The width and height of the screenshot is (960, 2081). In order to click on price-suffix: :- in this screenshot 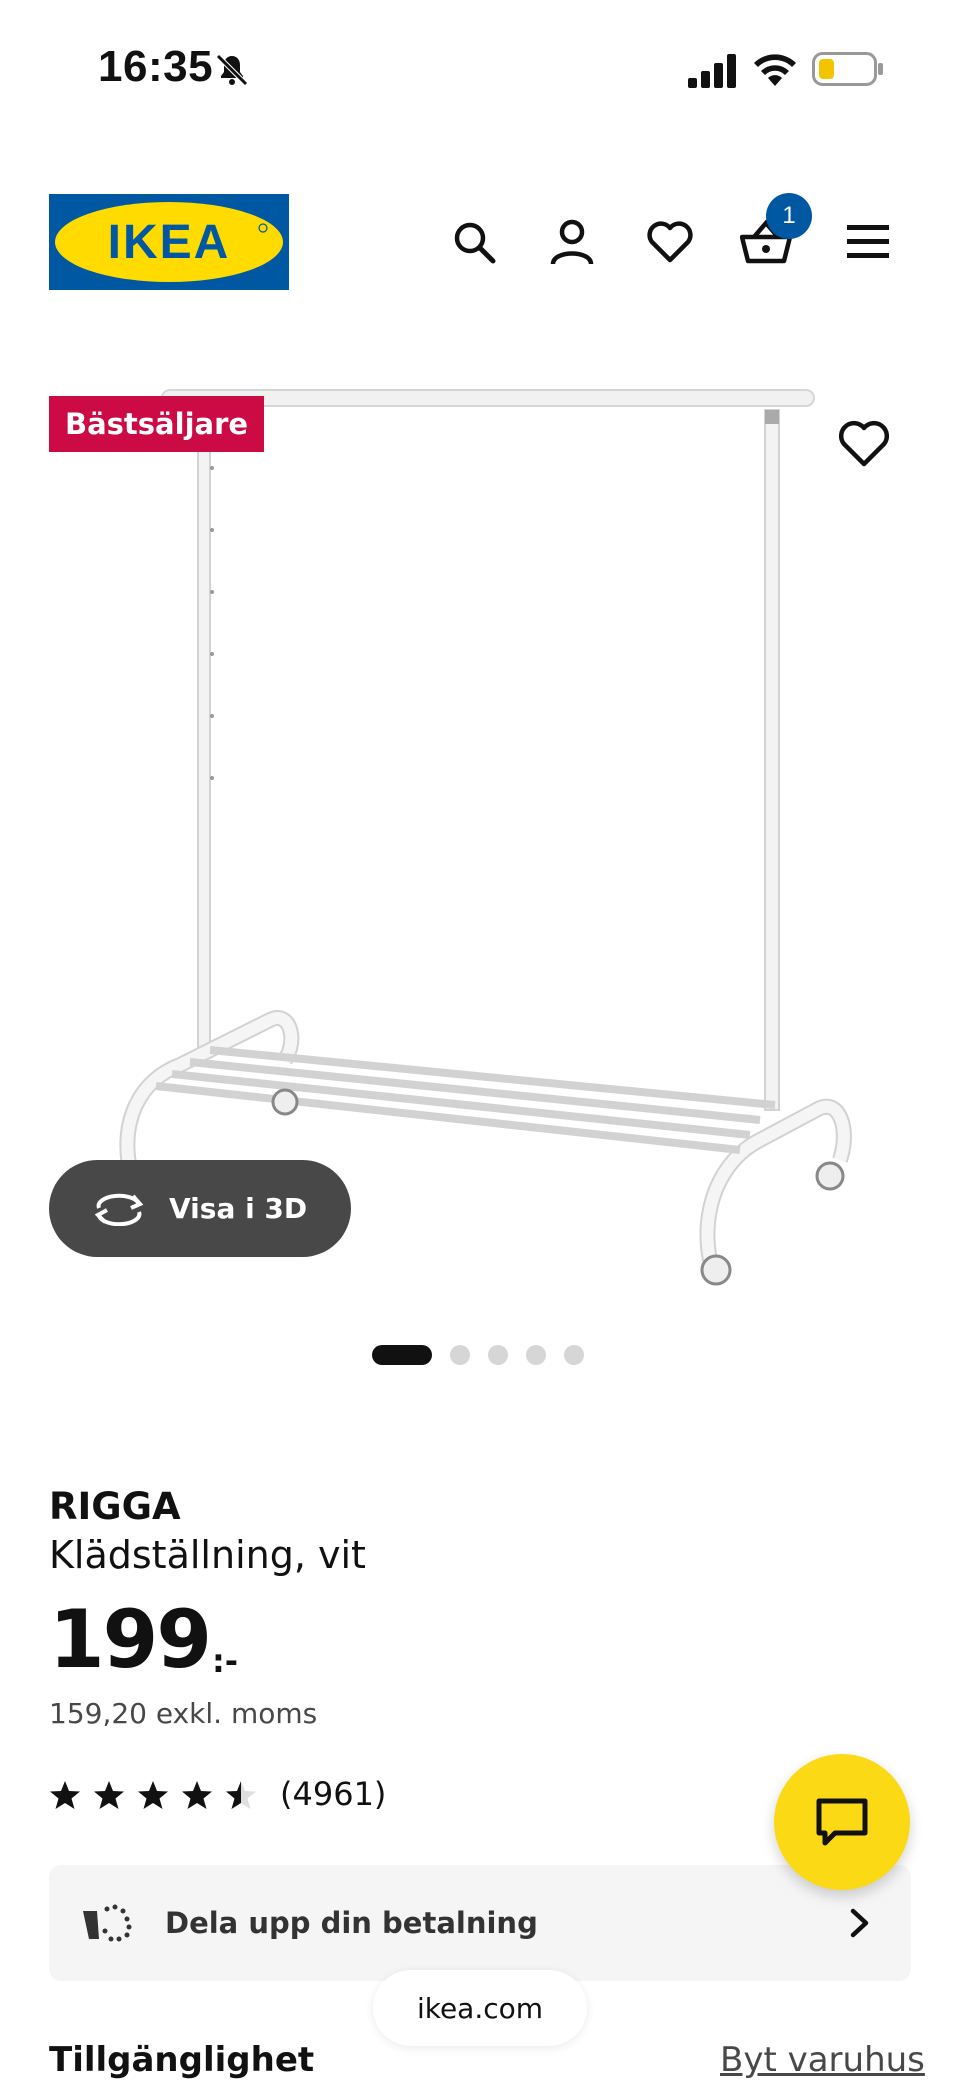, I will do `click(225, 1661)`.